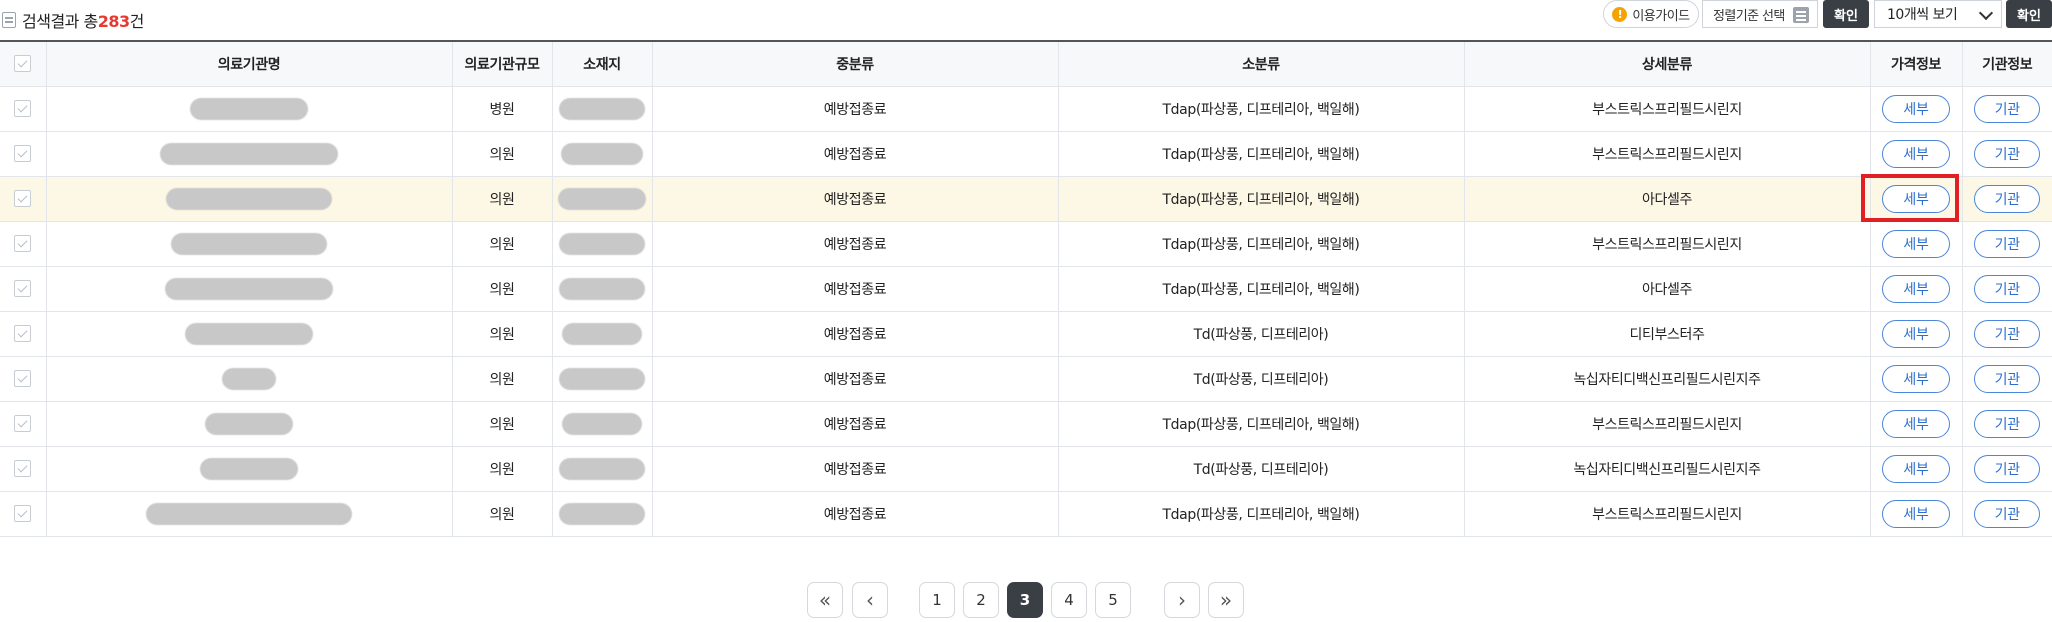 The height and width of the screenshot is (622, 2052). What do you see at coordinates (602, 153) in the screenshot?
I see `redacted-location` at bounding box center [602, 153].